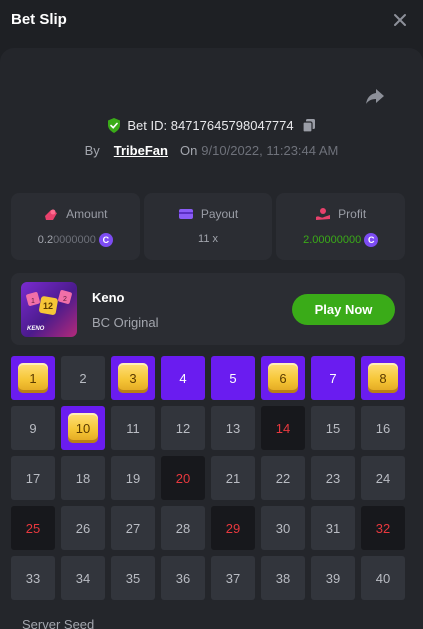 The width and height of the screenshot is (423, 629). Describe the element at coordinates (308, 240) in the screenshot. I see `profit-value-main: 2.` at that location.